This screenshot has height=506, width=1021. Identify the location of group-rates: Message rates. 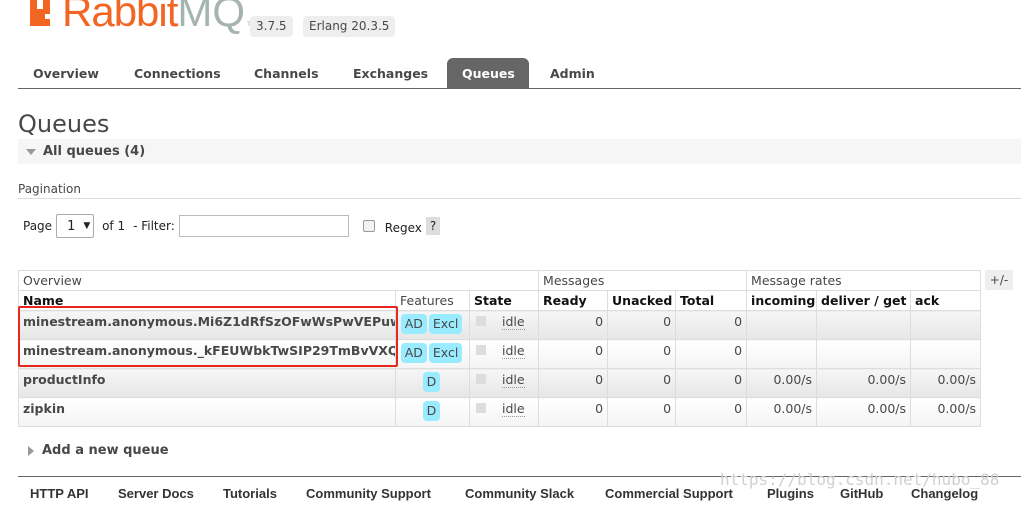
(864, 280).